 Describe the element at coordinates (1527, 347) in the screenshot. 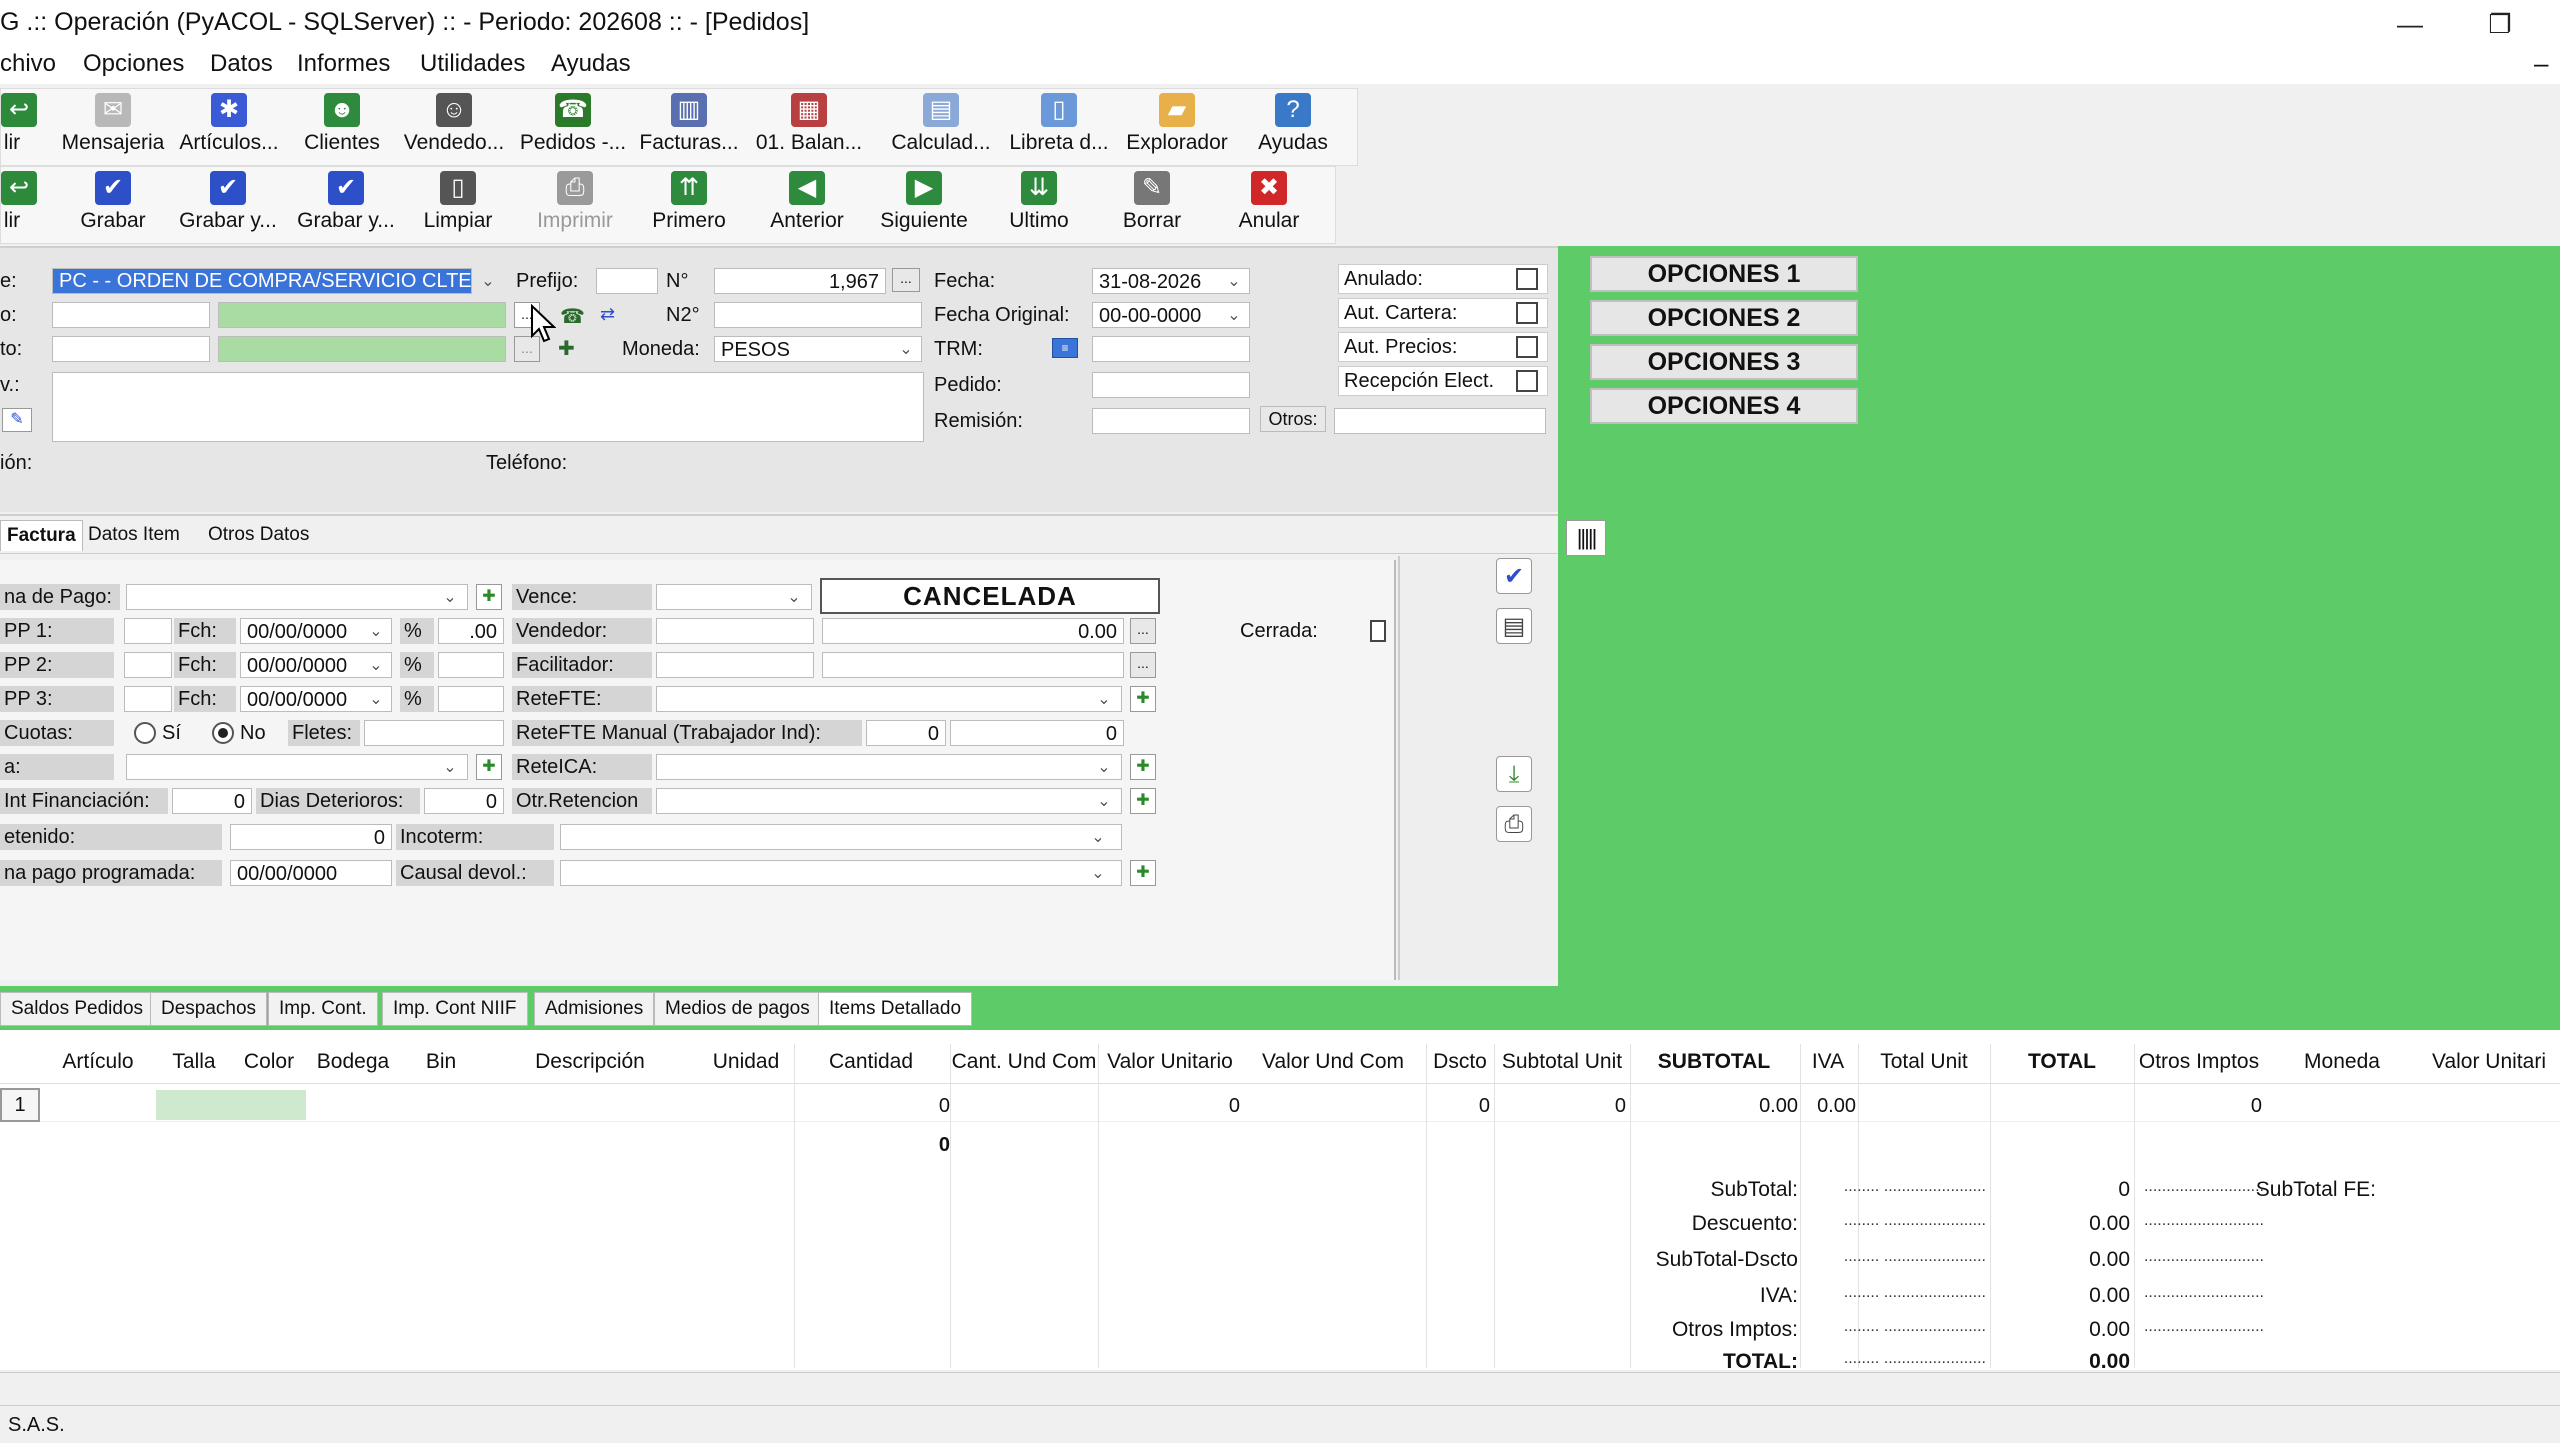

I see `aut-precios-checkbox` at that location.